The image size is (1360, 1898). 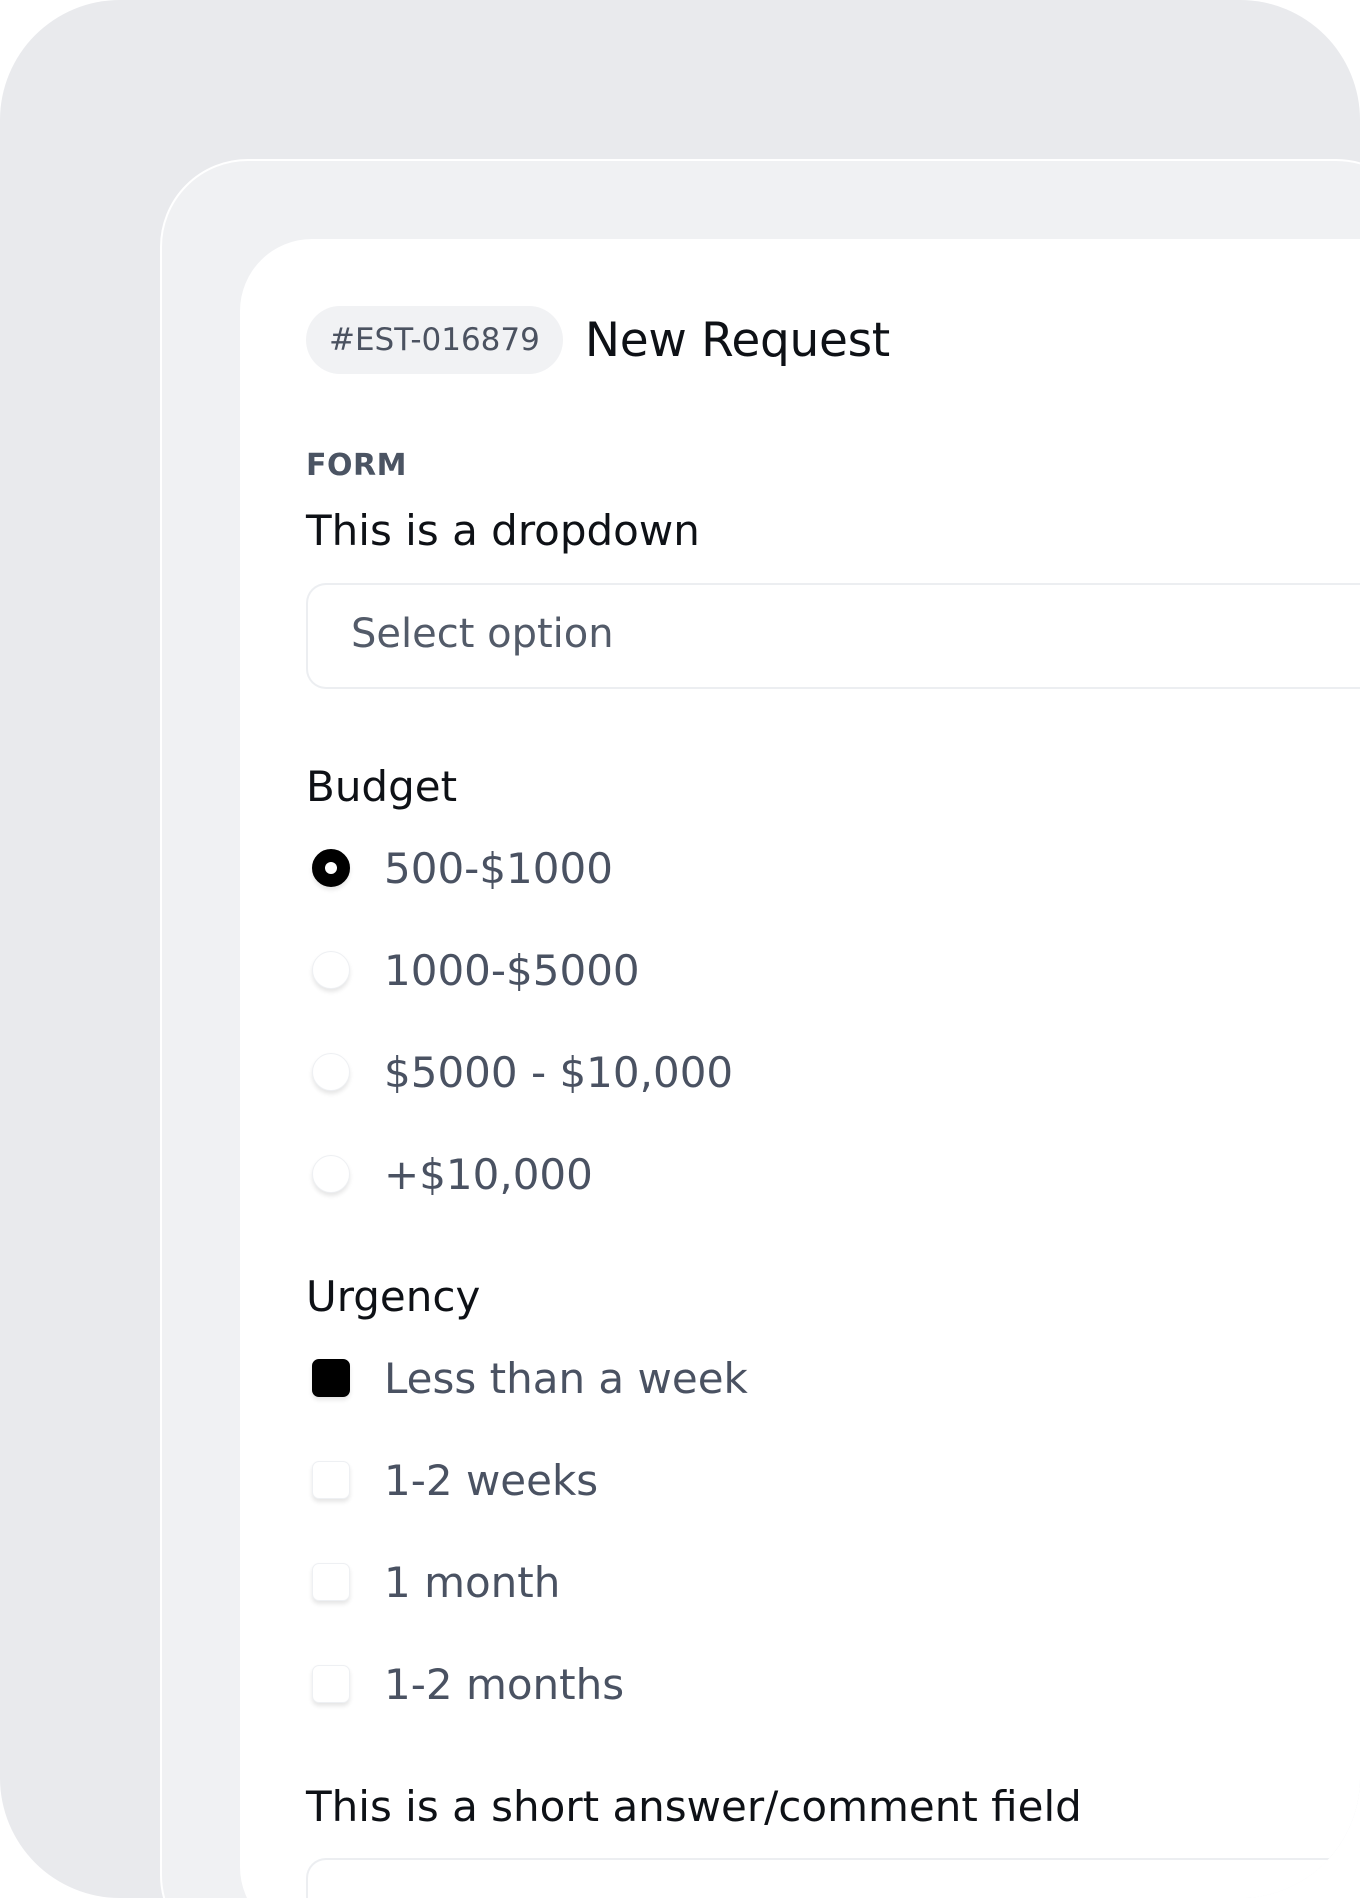 What do you see at coordinates (488, 1174) in the screenshot?
I see `budget-option-label: +$10,000` at bounding box center [488, 1174].